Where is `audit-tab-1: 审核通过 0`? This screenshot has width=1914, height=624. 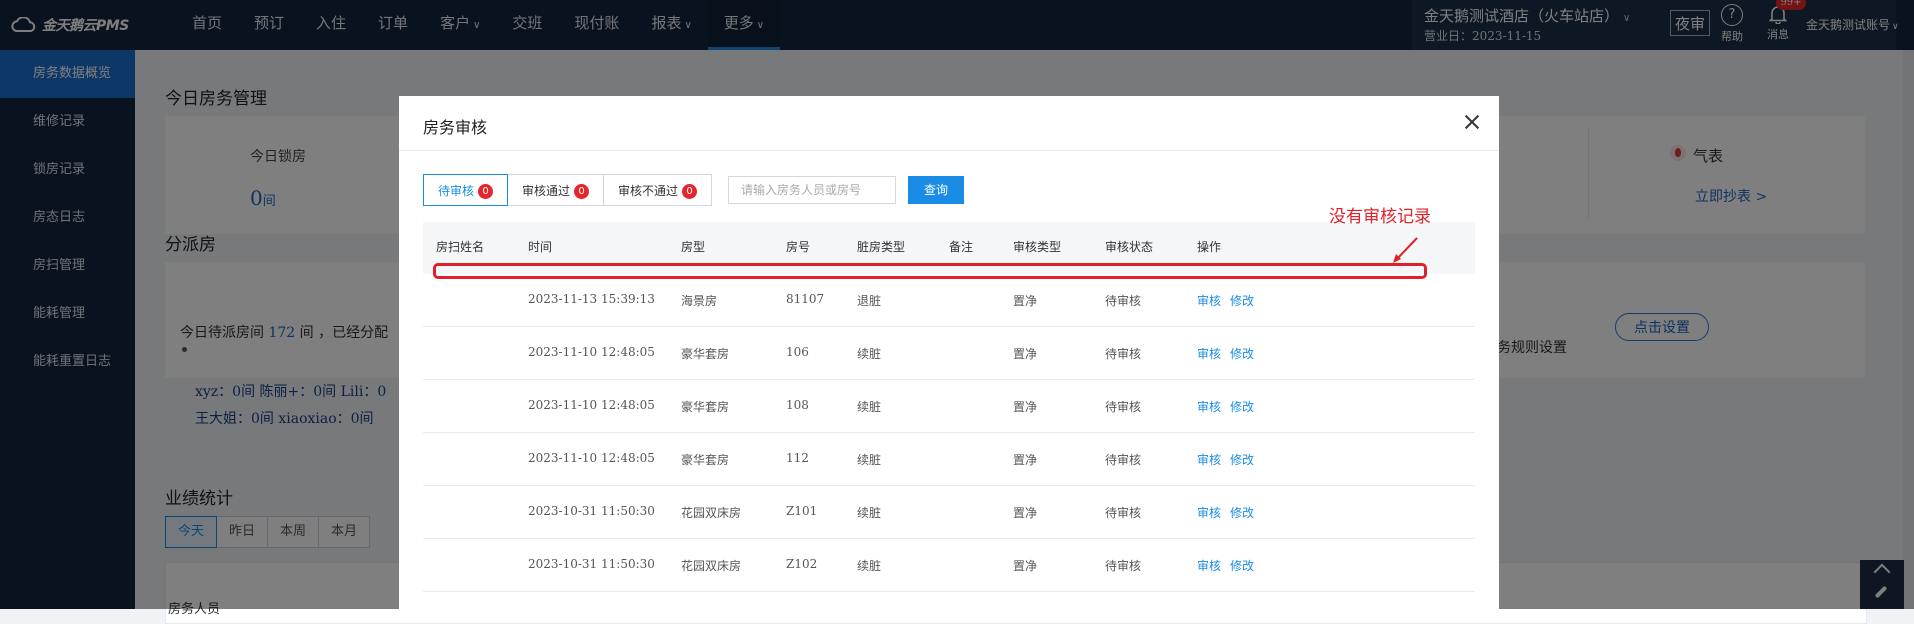
audit-tab-1: 审核通过 0 is located at coordinates (556, 190).